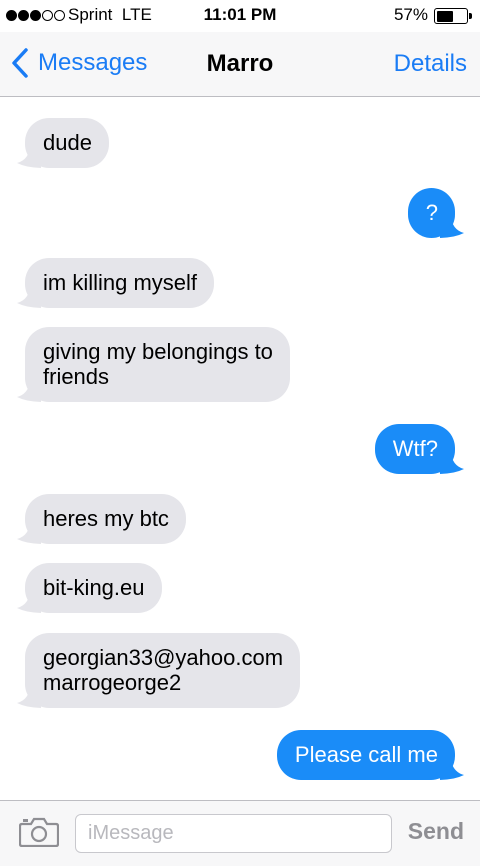  What do you see at coordinates (415, 448) in the screenshot?
I see `message-text: Wtf?` at bounding box center [415, 448].